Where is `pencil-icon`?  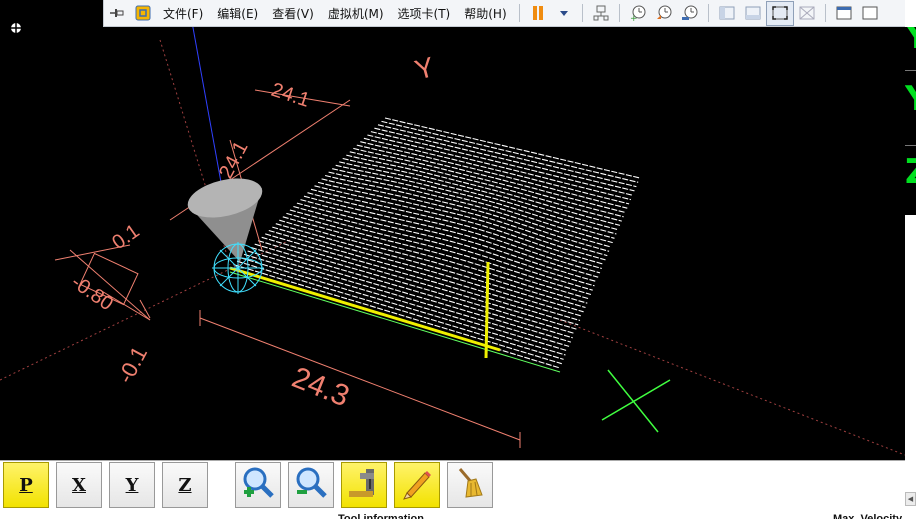
pencil-icon is located at coordinates (417, 485).